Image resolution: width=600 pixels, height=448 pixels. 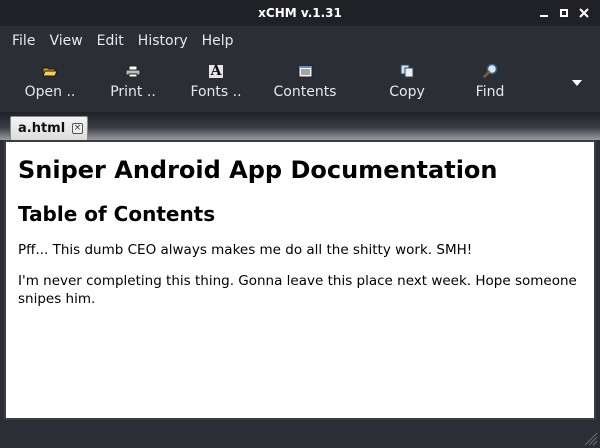 I want to click on open-label: Open .., so click(x=50, y=92).